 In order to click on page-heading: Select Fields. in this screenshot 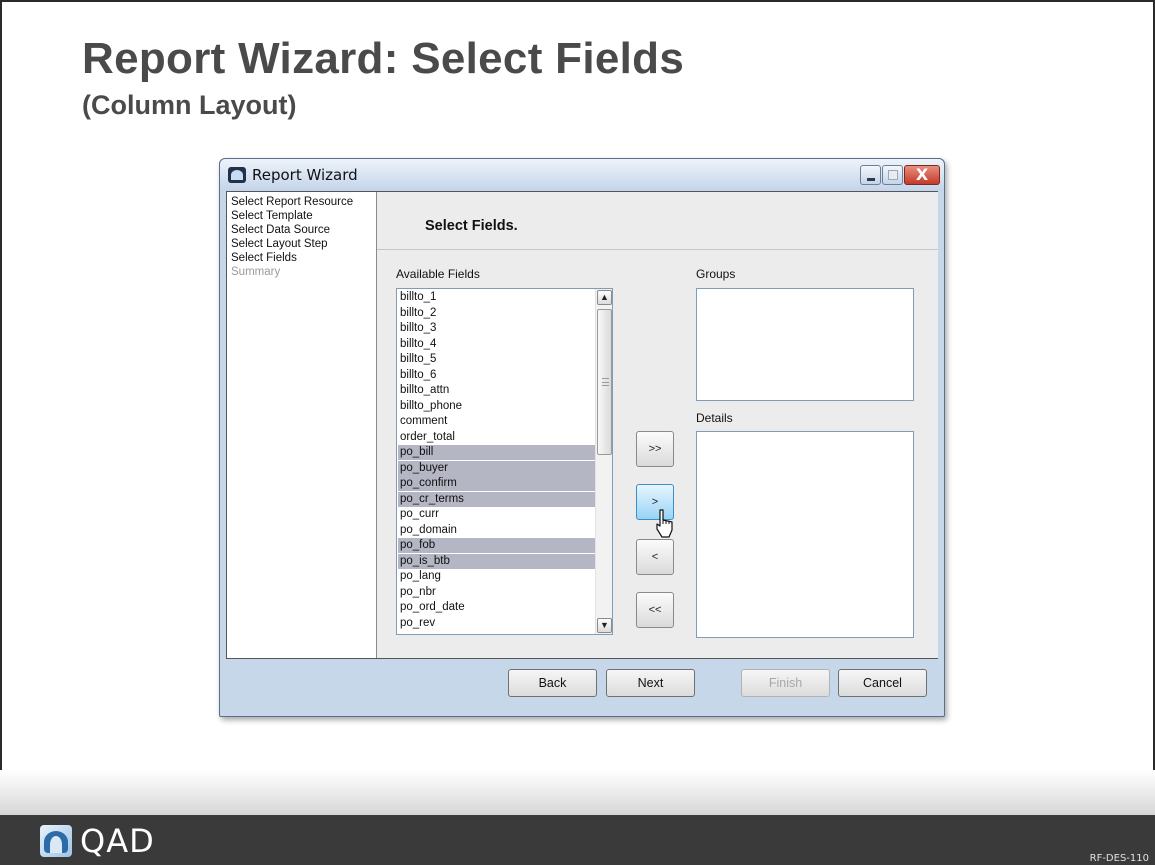, I will do `click(471, 226)`.